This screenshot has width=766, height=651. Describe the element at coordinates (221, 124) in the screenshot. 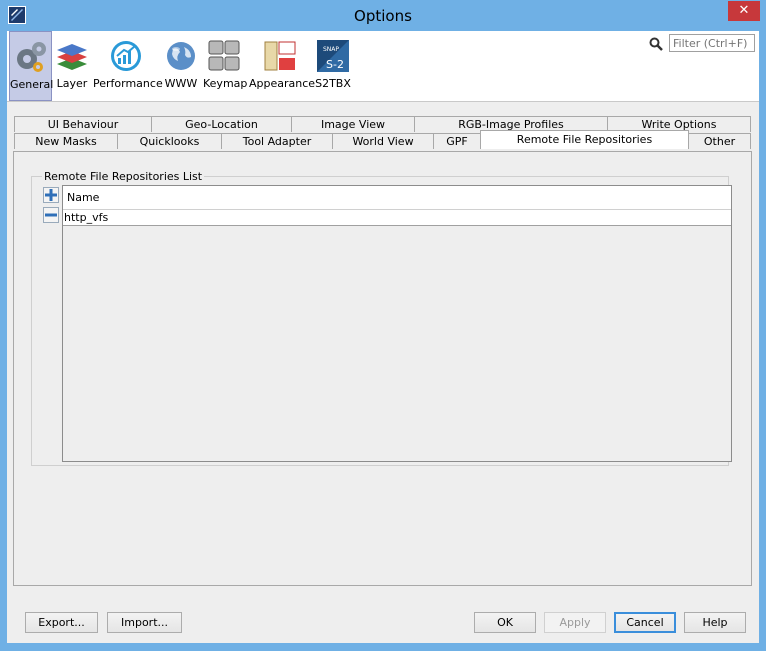

I see `tab-geo-location: Geo-Location` at that location.